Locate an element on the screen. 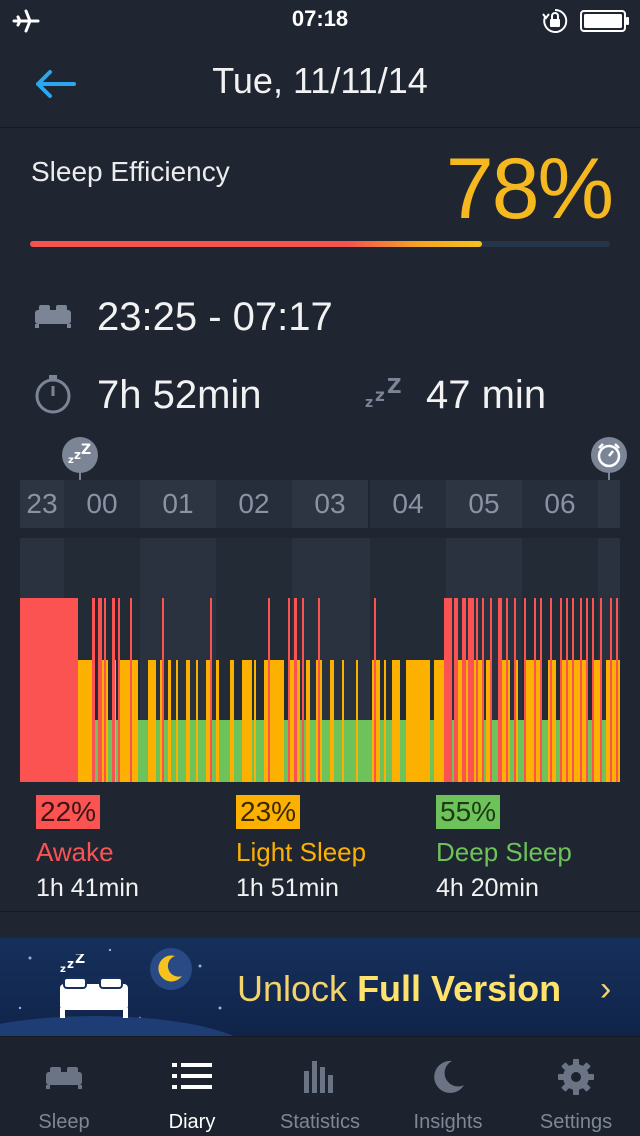 Image resolution: width=640 pixels, height=1136 pixels. efficiency-label: Sleep Efficiency is located at coordinates (130, 171).